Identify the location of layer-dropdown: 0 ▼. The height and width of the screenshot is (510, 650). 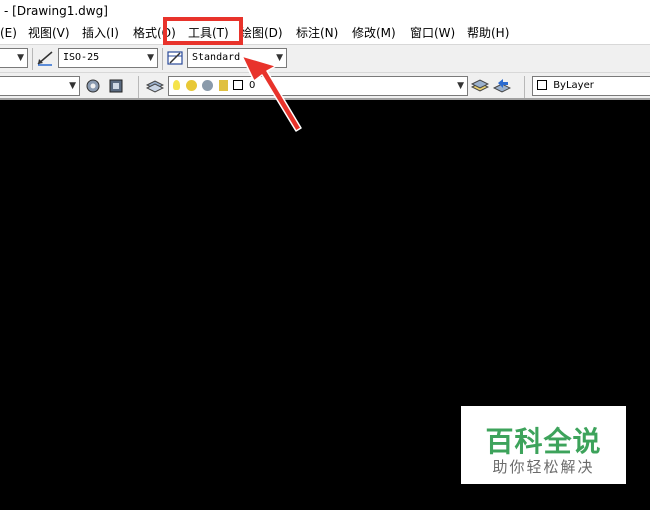
(318, 86).